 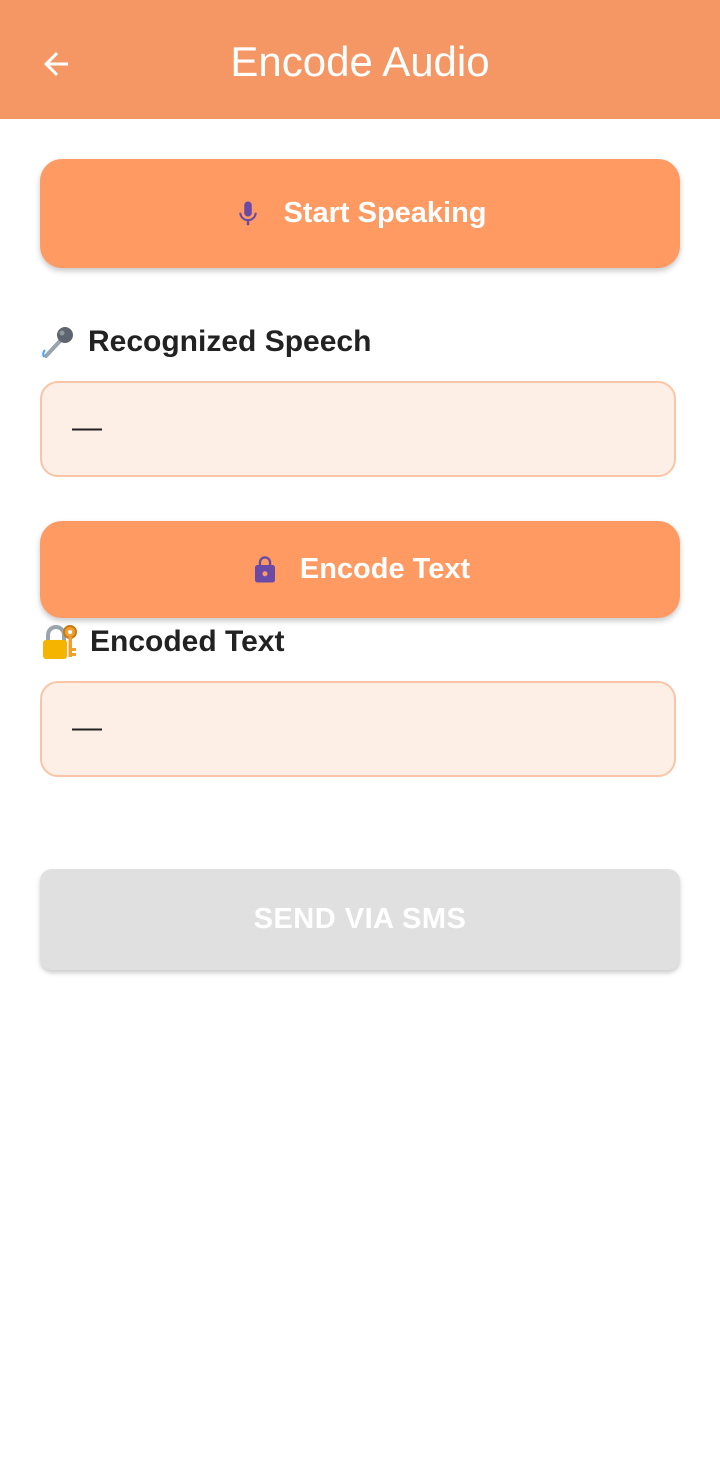 What do you see at coordinates (58, 342) in the screenshot?
I see `microphone-emoji-icon` at bounding box center [58, 342].